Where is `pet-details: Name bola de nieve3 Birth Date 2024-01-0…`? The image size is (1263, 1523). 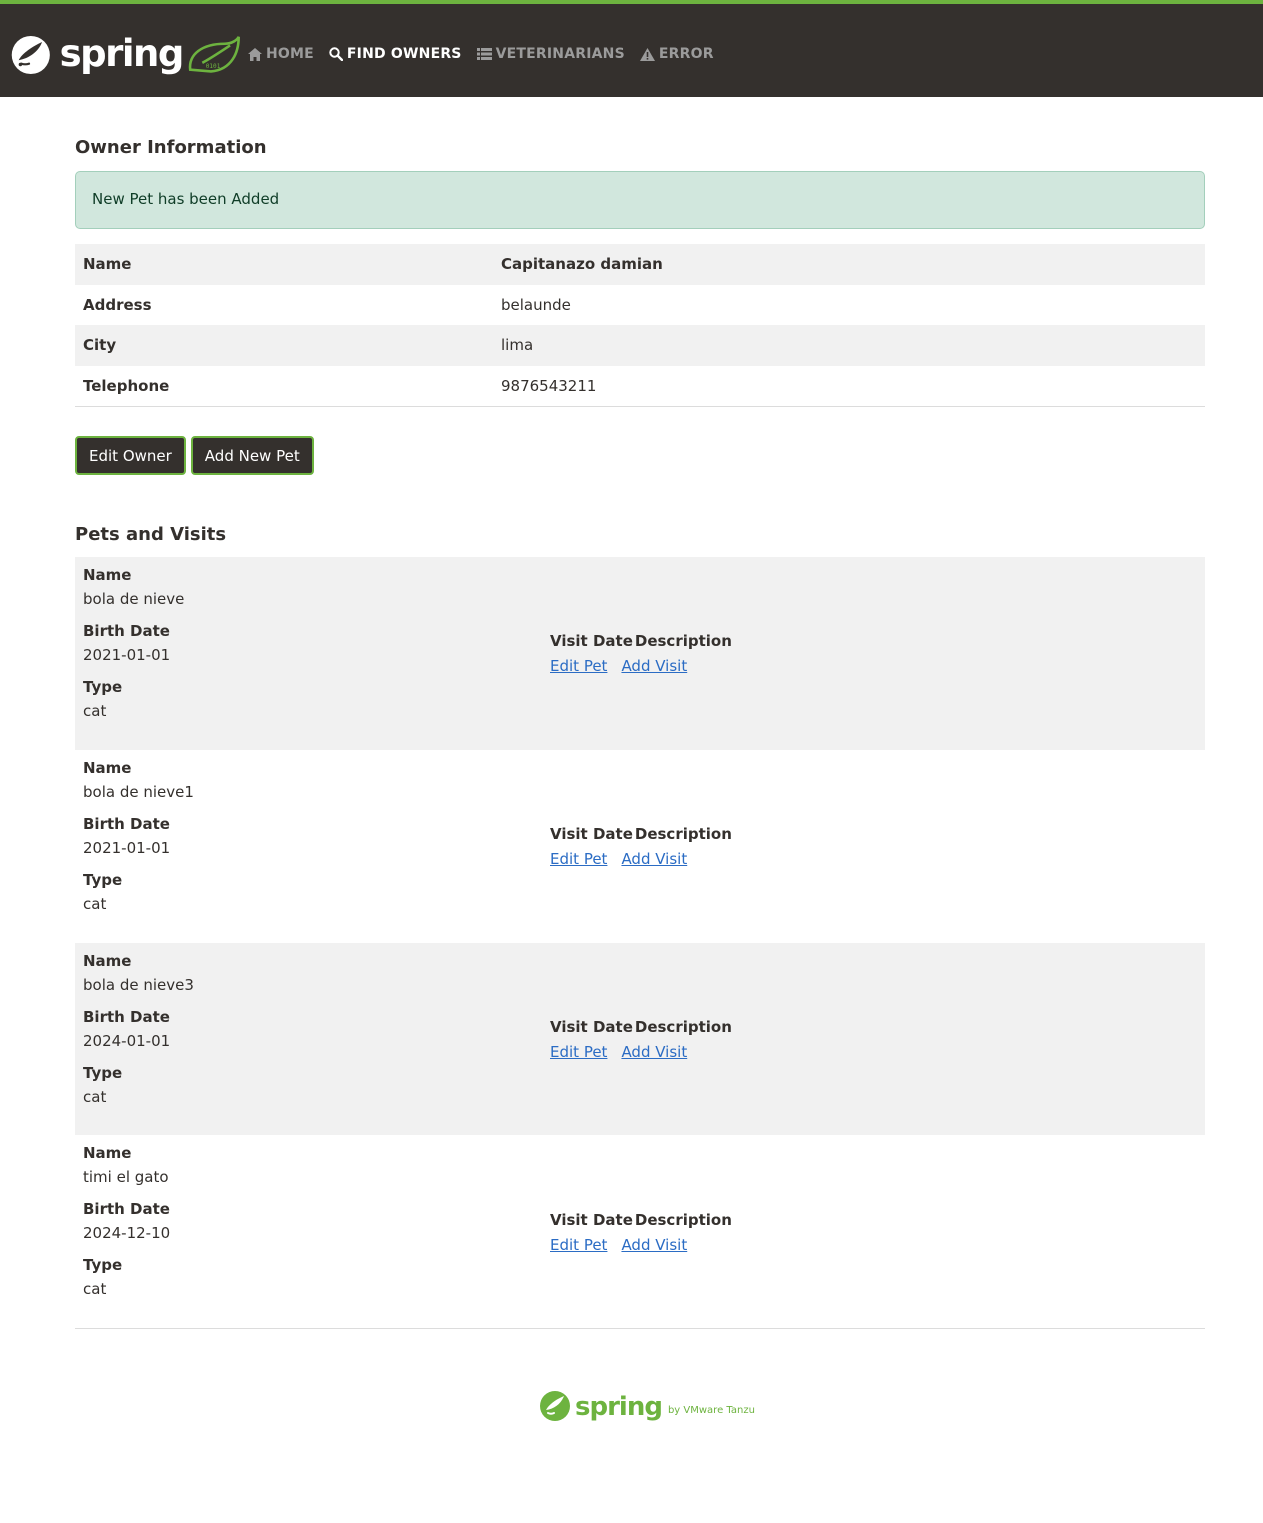 pet-details: Name bola de nieve3 Birth Date 2024-01-0… is located at coordinates (308, 1039).